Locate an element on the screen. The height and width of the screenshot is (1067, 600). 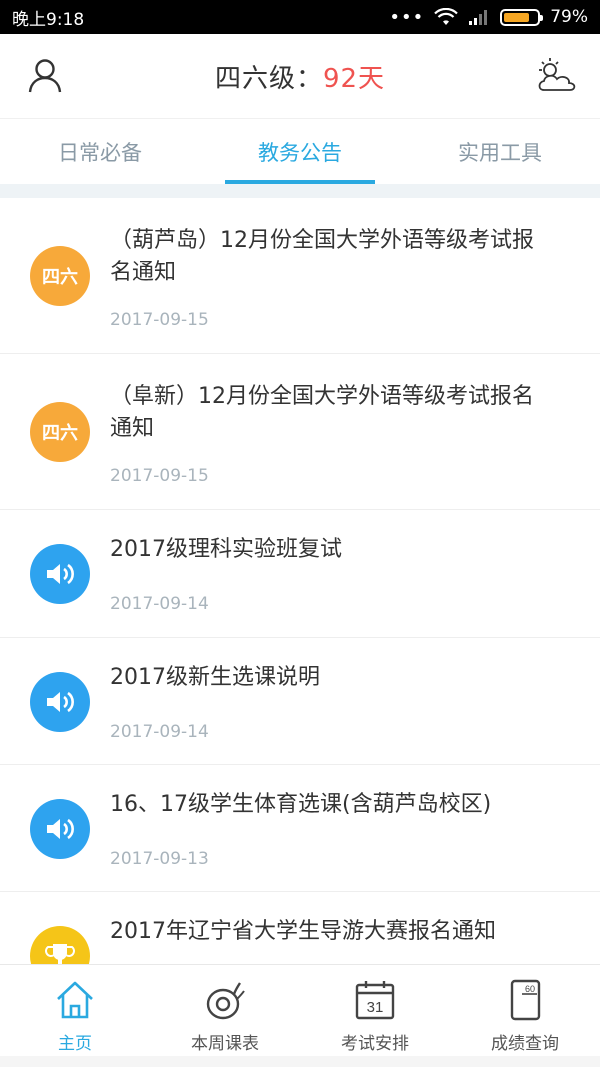
calendar-day-number: 31 is located at coordinates (375, 1007).